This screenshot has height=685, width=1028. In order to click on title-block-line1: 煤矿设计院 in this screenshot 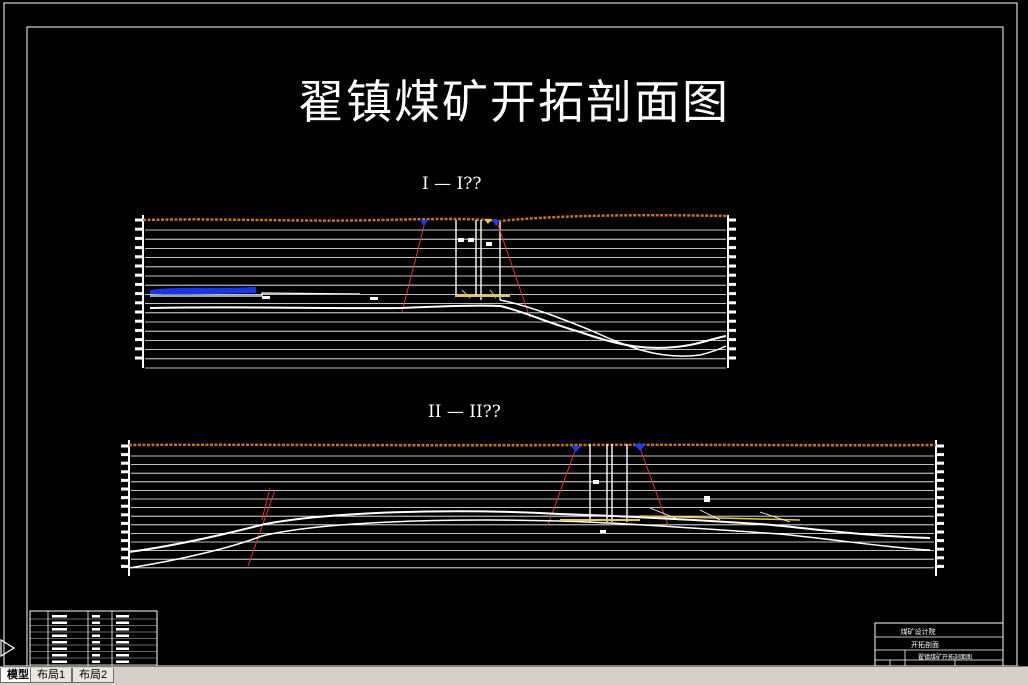, I will do `click(918, 631)`.